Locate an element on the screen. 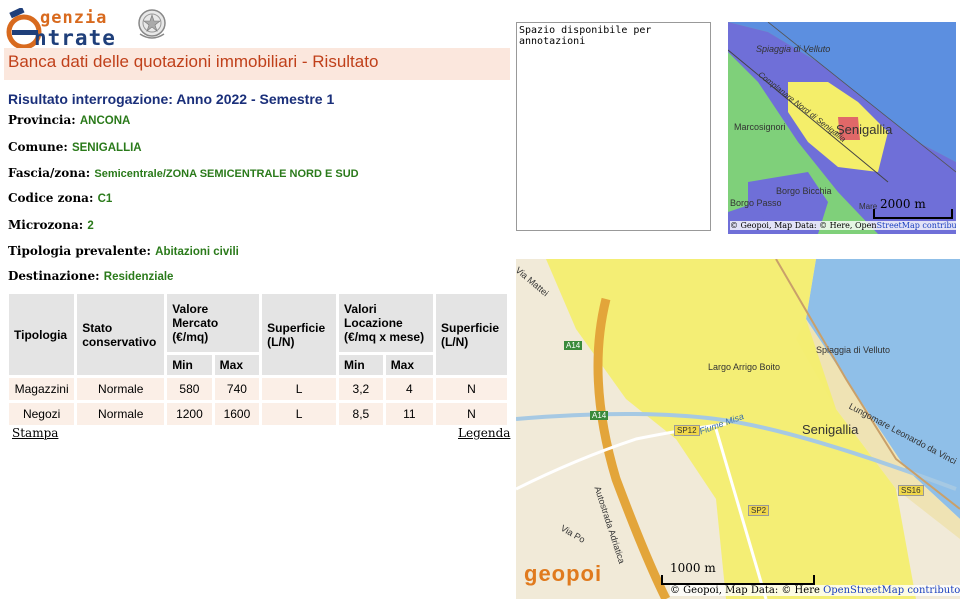 The image size is (962, 601). map-attribution-text: © Geopoi, Map Data: © Here, Open is located at coordinates (803, 225).